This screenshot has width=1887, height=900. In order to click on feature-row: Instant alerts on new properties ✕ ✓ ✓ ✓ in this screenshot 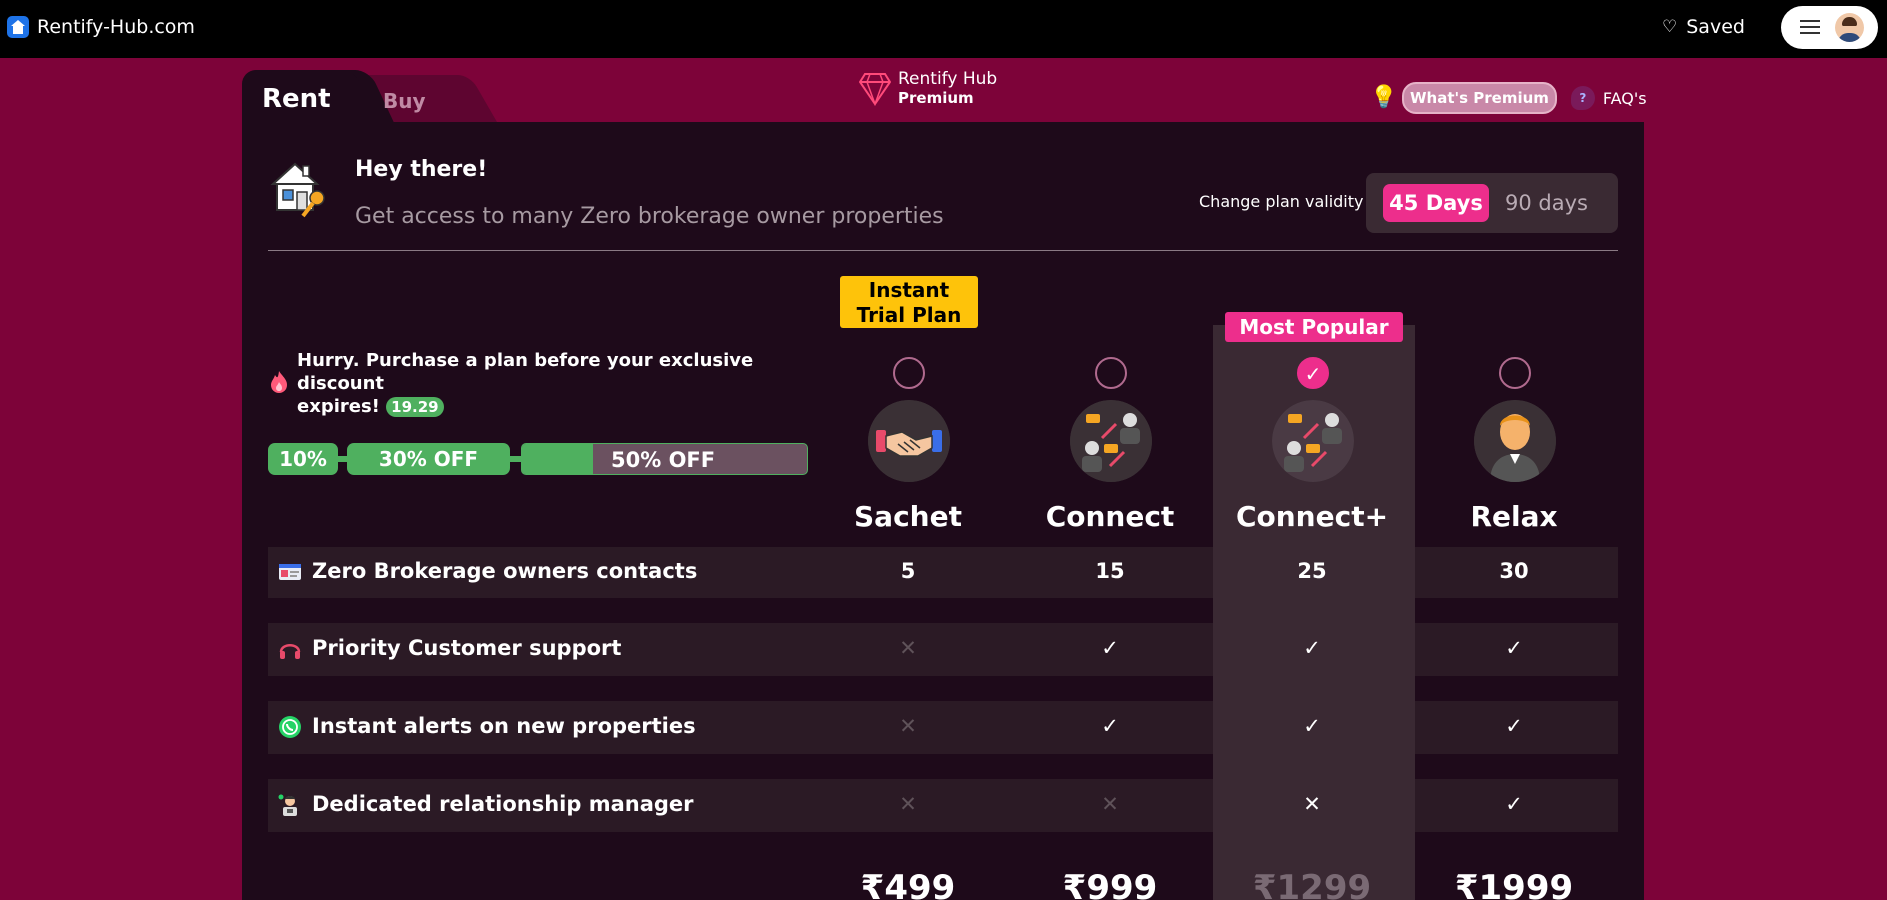, I will do `click(943, 727)`.